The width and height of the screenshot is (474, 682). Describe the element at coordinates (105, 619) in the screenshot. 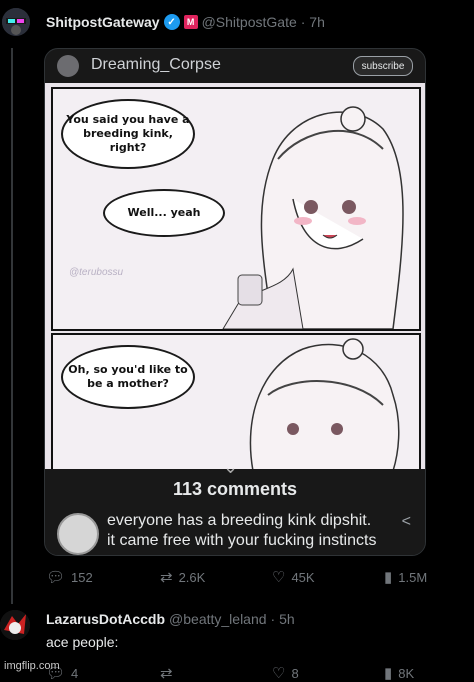

I see `reply-author-name: LazarusDotAccdb` at that location.